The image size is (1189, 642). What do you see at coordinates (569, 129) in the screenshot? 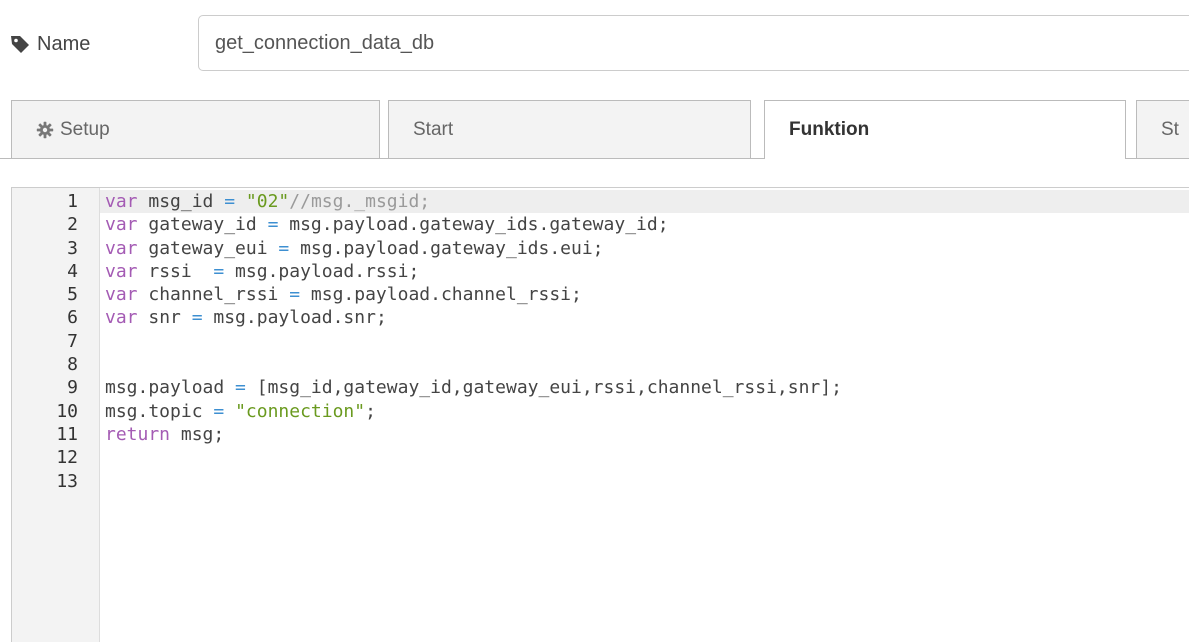
I see `tab-start: Start` at bounding box center [569, 129].